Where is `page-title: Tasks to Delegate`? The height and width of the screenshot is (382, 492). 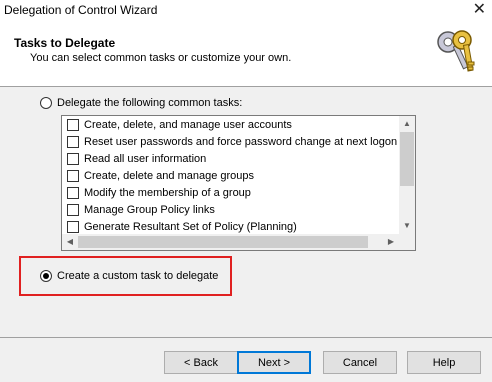
page-title: Tasks to Delegate is located at coordinates (65, 43).